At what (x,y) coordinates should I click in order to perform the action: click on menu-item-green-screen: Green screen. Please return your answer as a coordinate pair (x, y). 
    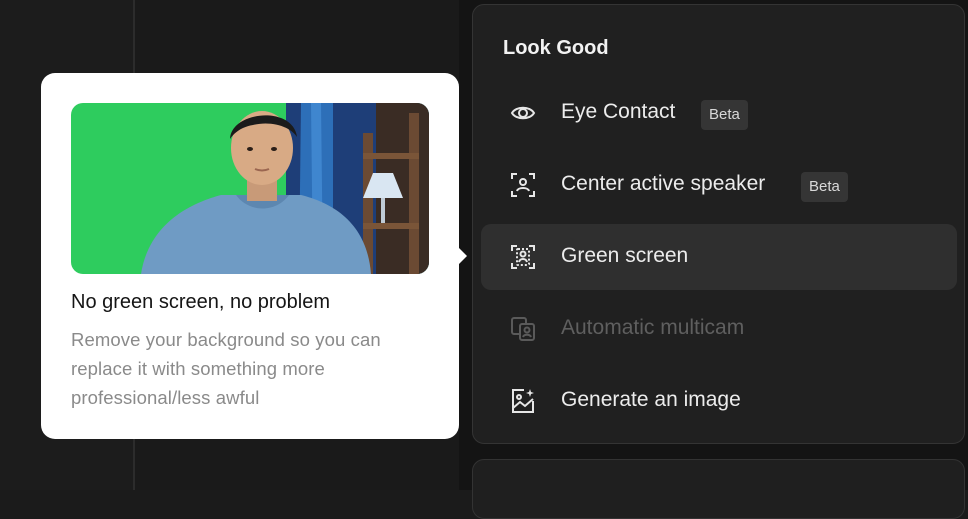
    Looking at the image, I should click on (719, 257).